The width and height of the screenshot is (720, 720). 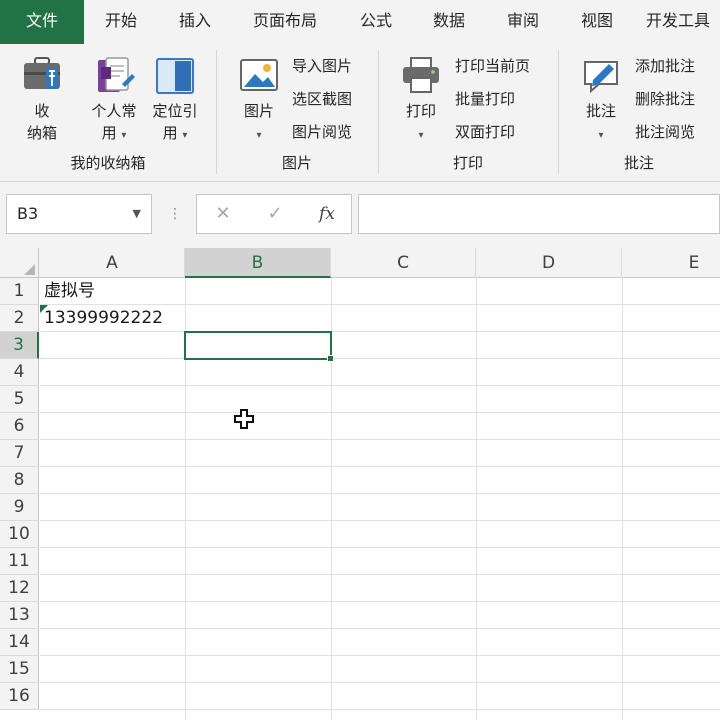 What do you see at coordinates (112, 291) in the screenshot?
I see `cell-a1: 虚拟号` at bounding box center [112, 291].